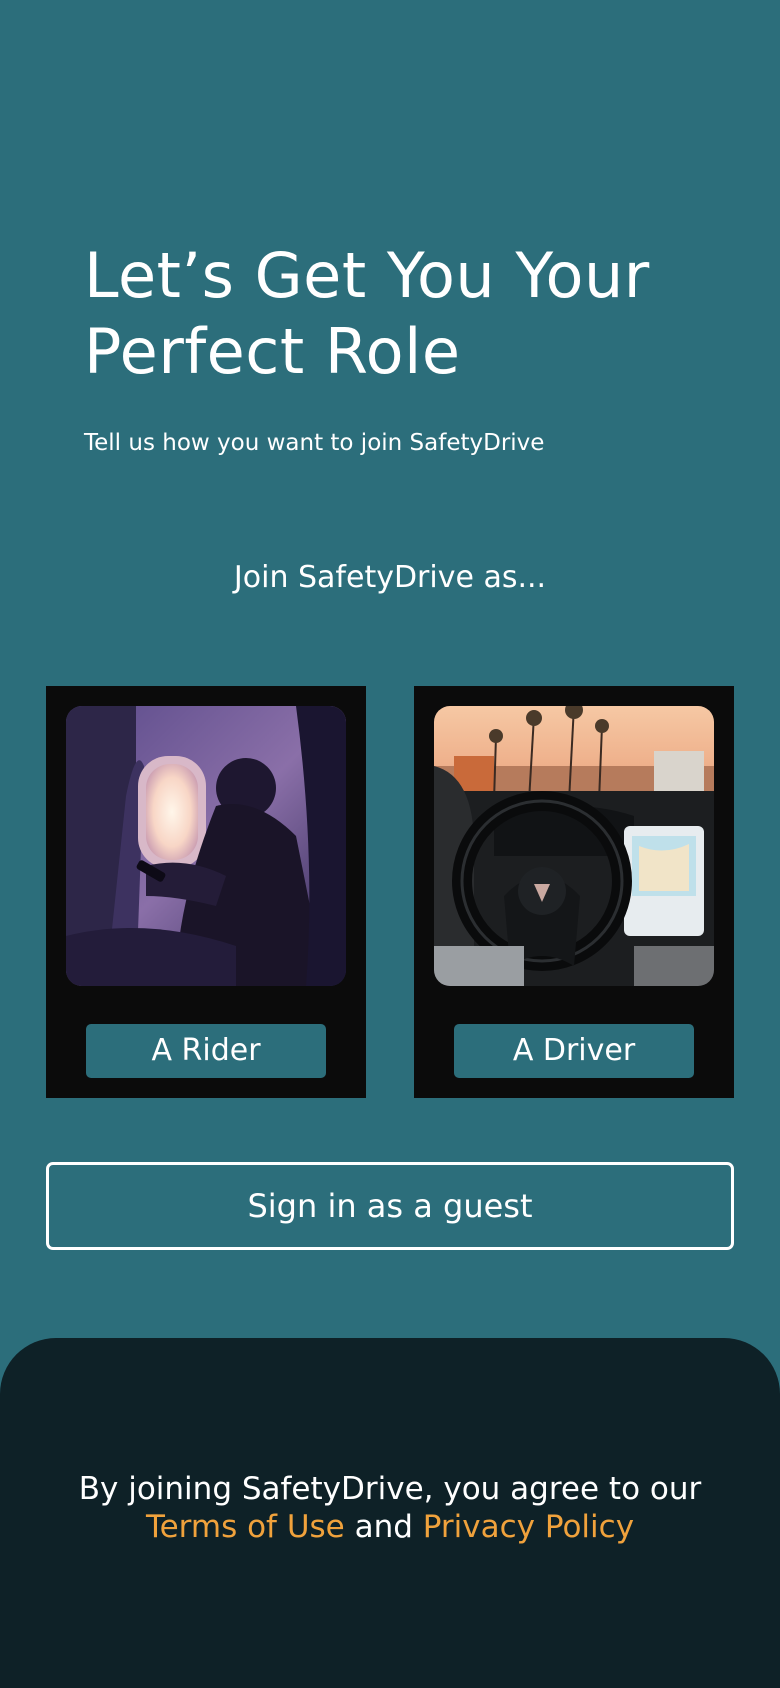 The height and width of the screenshot is (1688, 780). What do you see at coordinates (367, 313) in the screenshot?
I see `page-title: Let’s Get You Your Perfect Role` at bounding box center [367, 313].